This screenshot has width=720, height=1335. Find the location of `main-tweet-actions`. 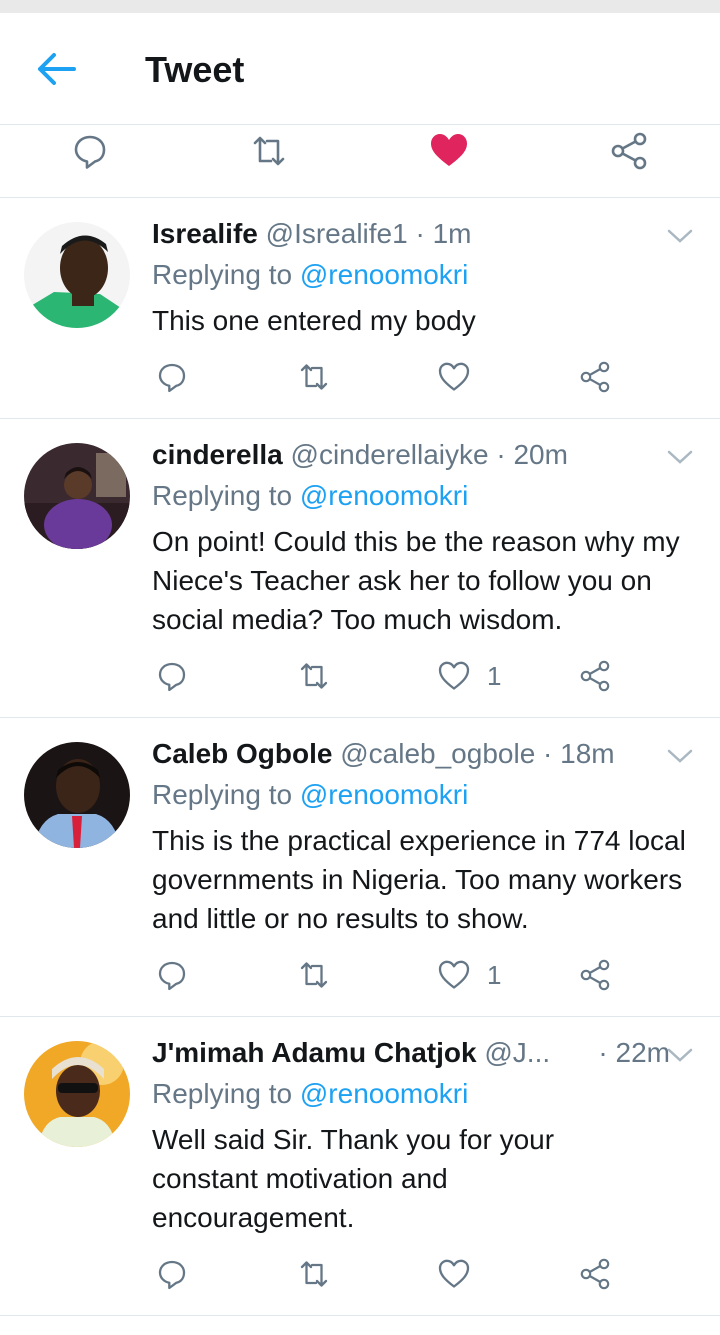

main-tweet-actions is located at coordinates (360, 161).